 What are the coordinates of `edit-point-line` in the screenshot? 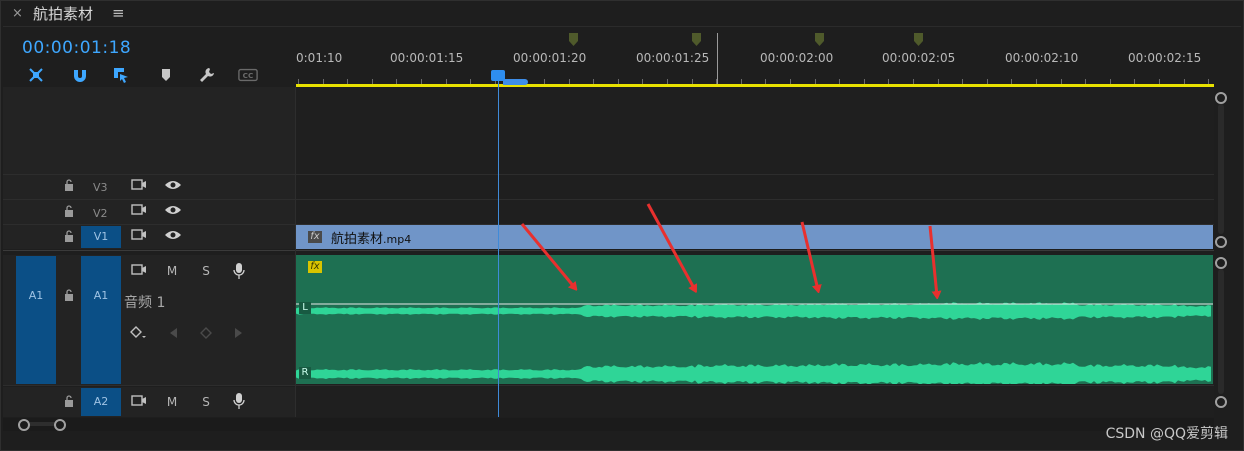 It's located at (717, 59).